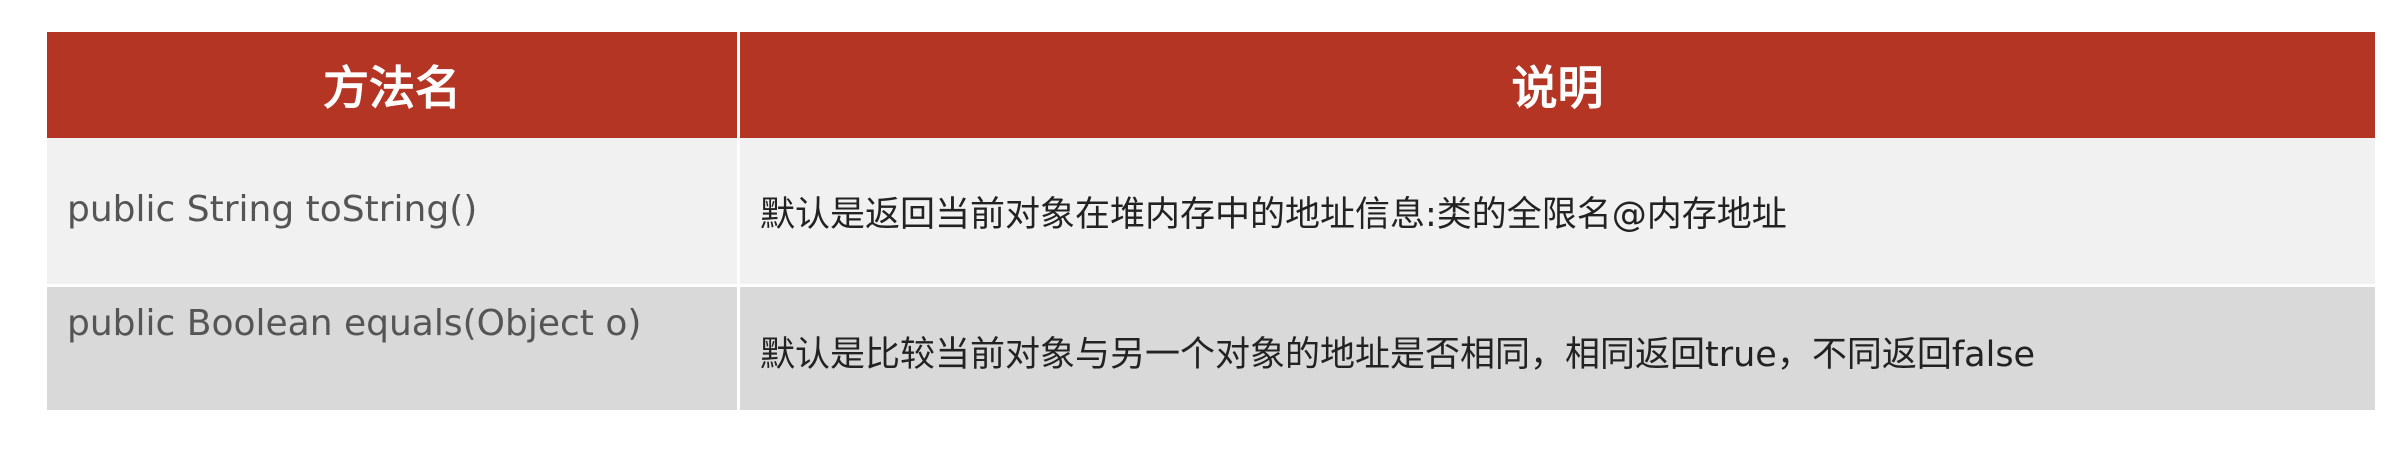 Image resolution: width=2401 pixels, height=460 pixels. I want to click on header-method-name: 方法名, so click(392, 88).